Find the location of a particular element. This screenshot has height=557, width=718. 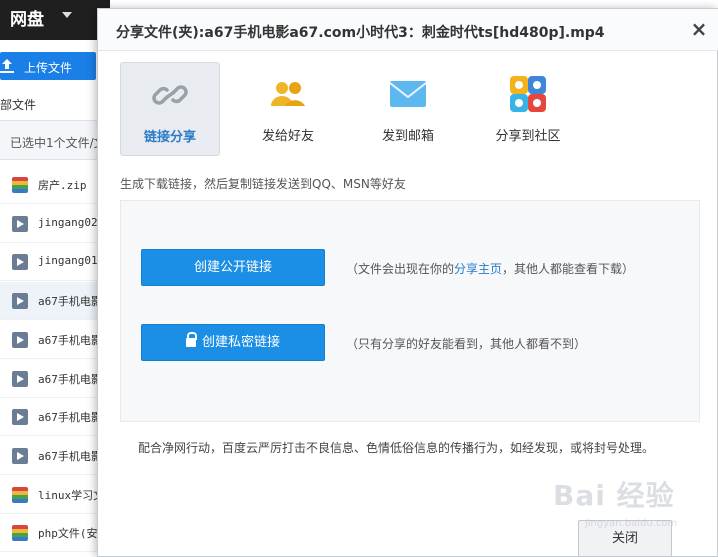

public-link-note: （文件会出现在你的分享主页，其他人都能查看下载） is located at coordinates (490, 268).